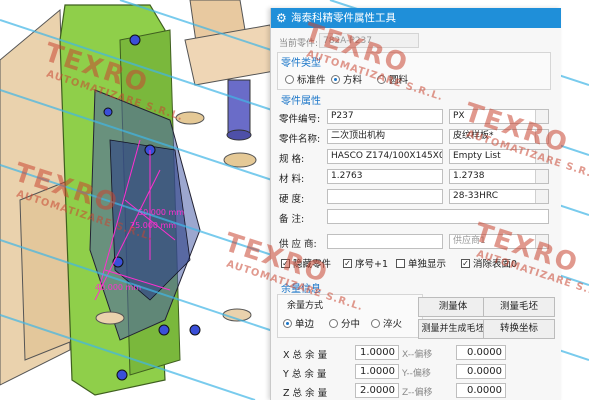 Image resolution: width=589 pixels, height=400 pixels. What do you see at coordinates (343, 18) in the screenshot?
I see `dialog-title: 海泰科精零件属性工具` at bounding box center [343, 18].